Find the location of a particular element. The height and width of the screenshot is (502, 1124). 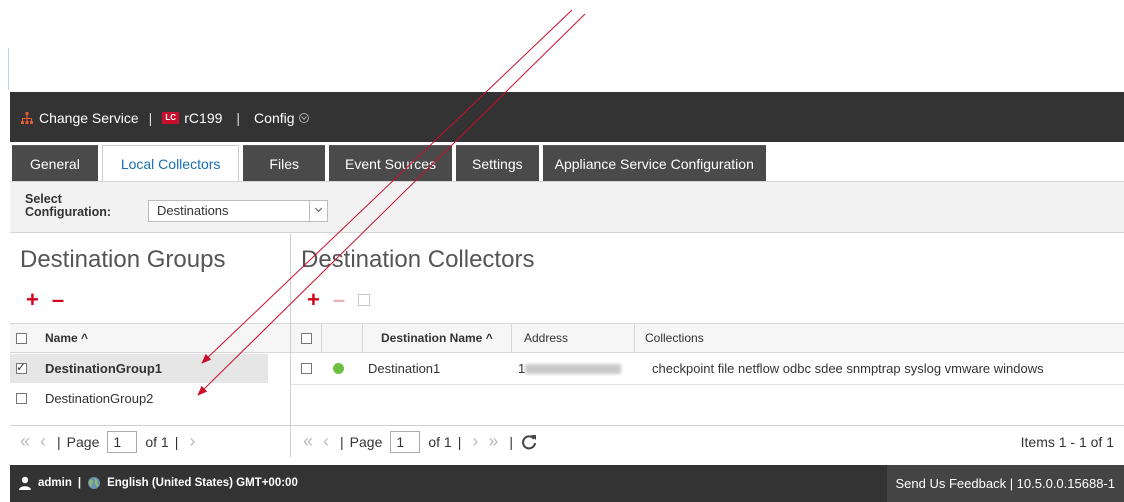

group-name: DestinationGroup2 is located at coordinates (99, 398).